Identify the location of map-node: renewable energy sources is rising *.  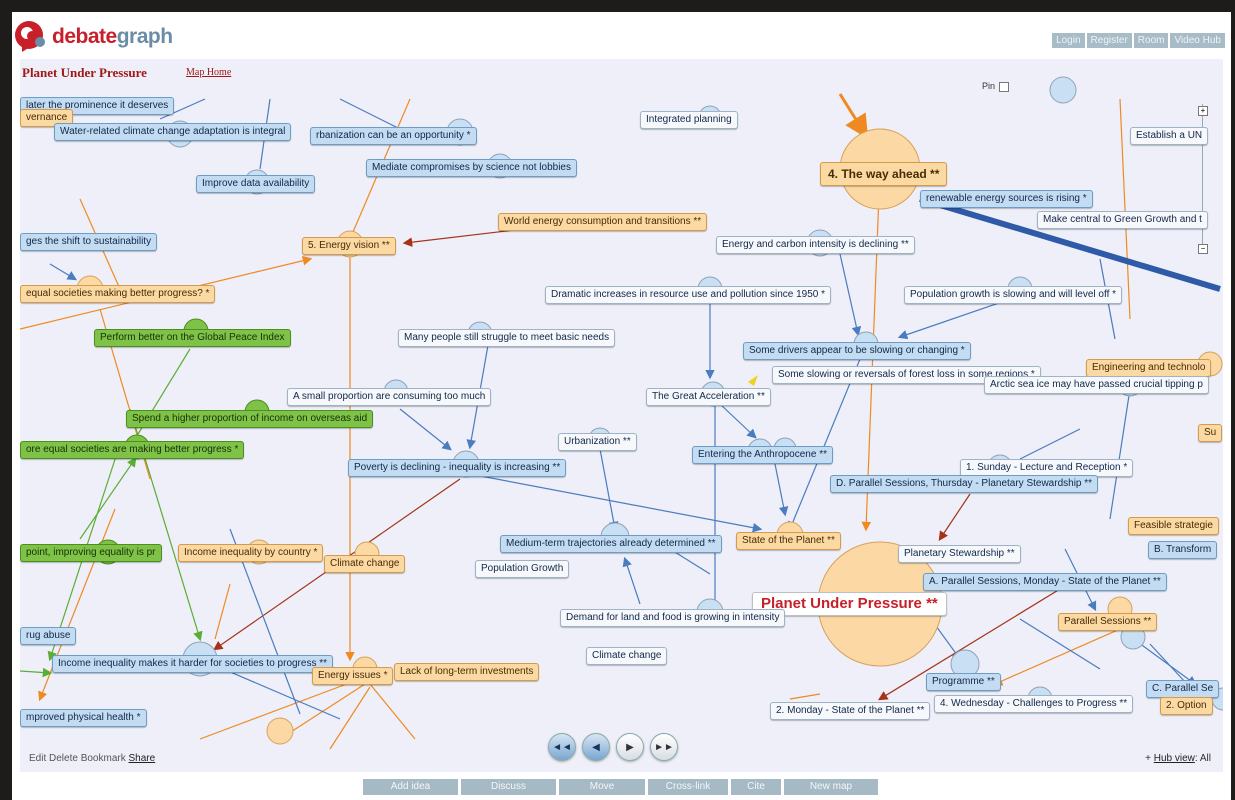
(1006, 199).